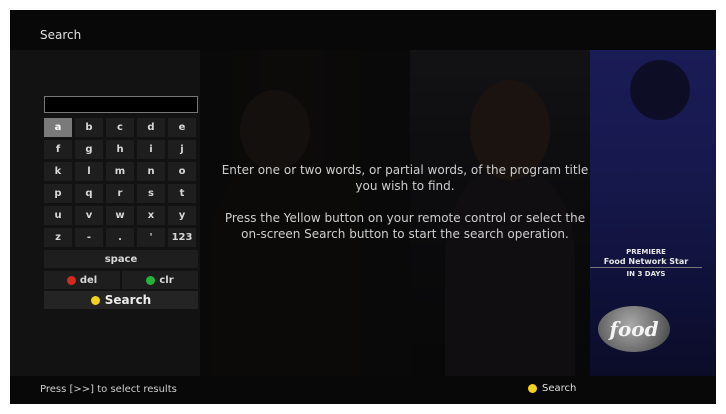 Image resolution: width=726 pixels, height=414 pixels. I want to click on footer-hint: Press [>>] to select results, so click(108, 389).